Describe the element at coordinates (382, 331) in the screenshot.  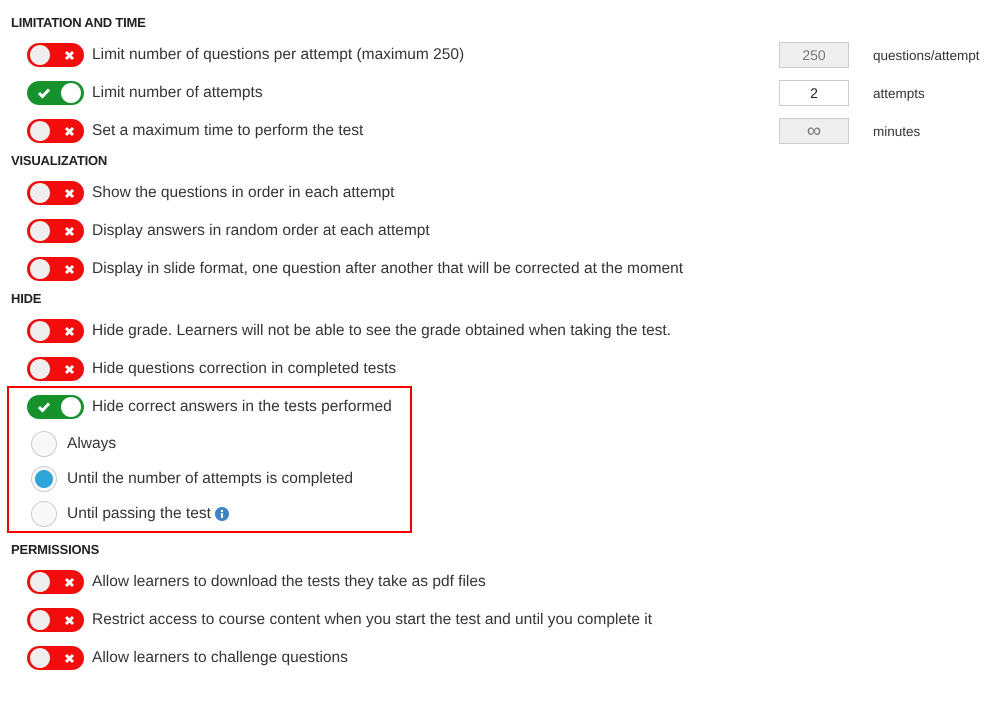
I see `option-label: Hide grade. Learners will not be able to see the grade obtained when taking the test.` at that location.